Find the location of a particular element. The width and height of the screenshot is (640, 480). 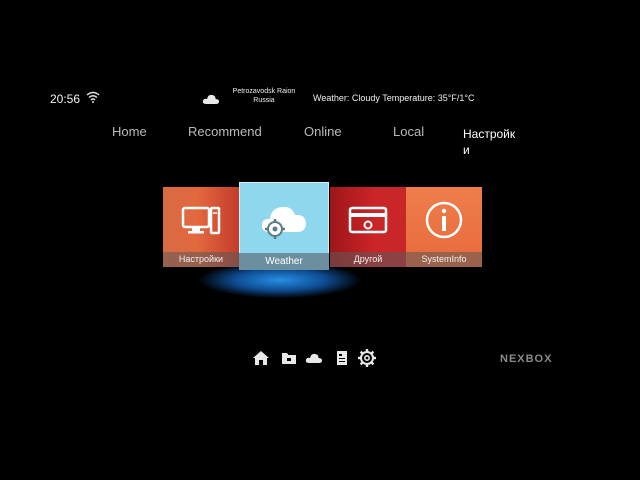

tile-settings: Настройки is located at coordinates (201, 227).